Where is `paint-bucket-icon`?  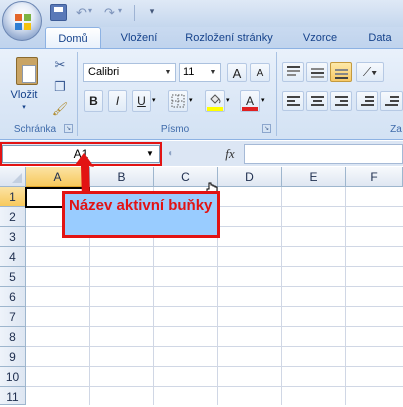
paint-bucket-icon is located at coordinates (215, 99).